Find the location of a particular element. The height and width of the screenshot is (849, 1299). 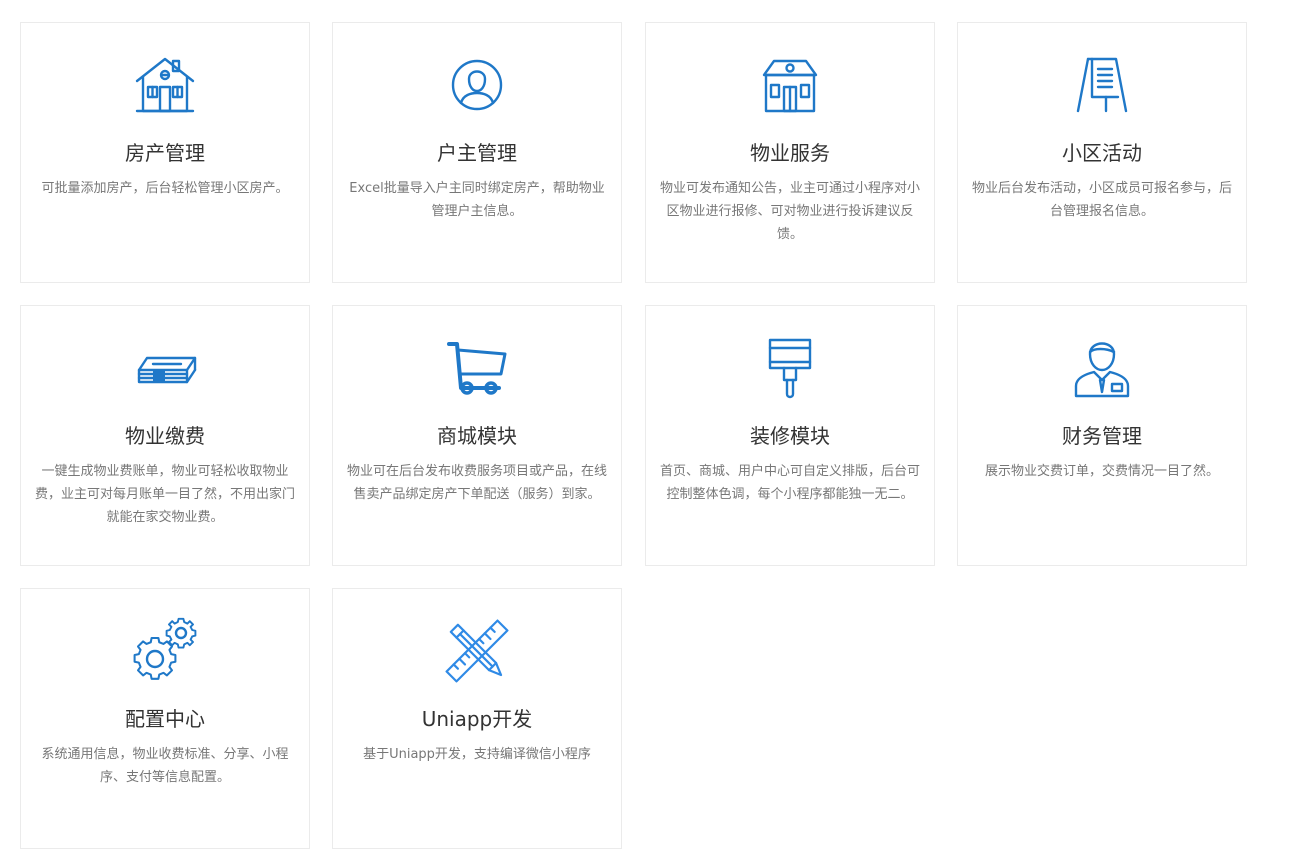

card-description: 系统通用信息，物业收费标准、分享、小程序、支付等信息配置。 is located at coordinates (165, 766).